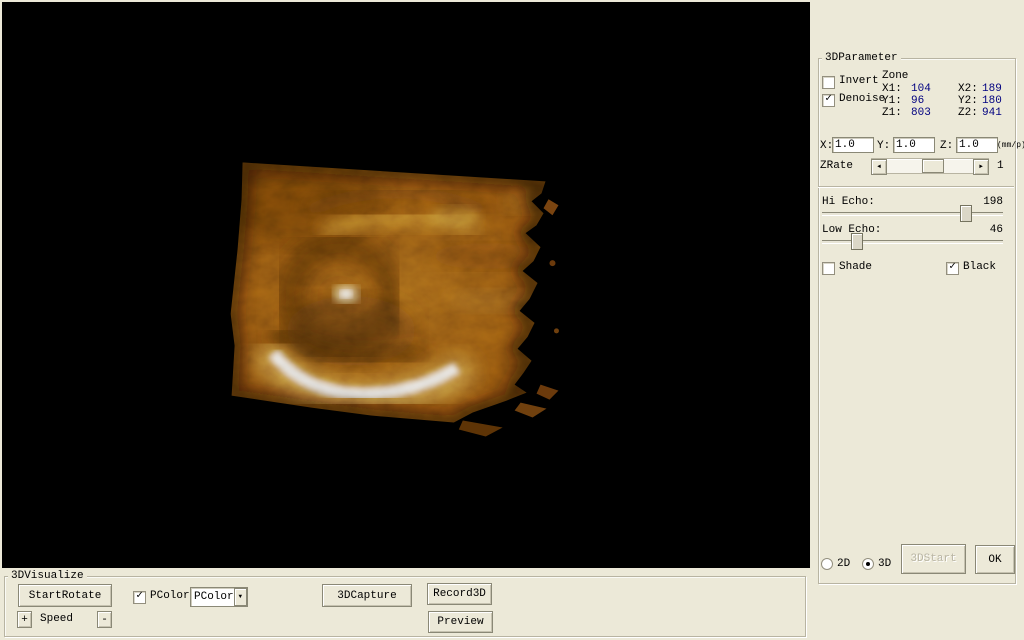 This screenshot has width=1024, height=640. Describe the element at coordinates (170, 596) in the screenshot. I see `pcolor-label: PColor` at that location.